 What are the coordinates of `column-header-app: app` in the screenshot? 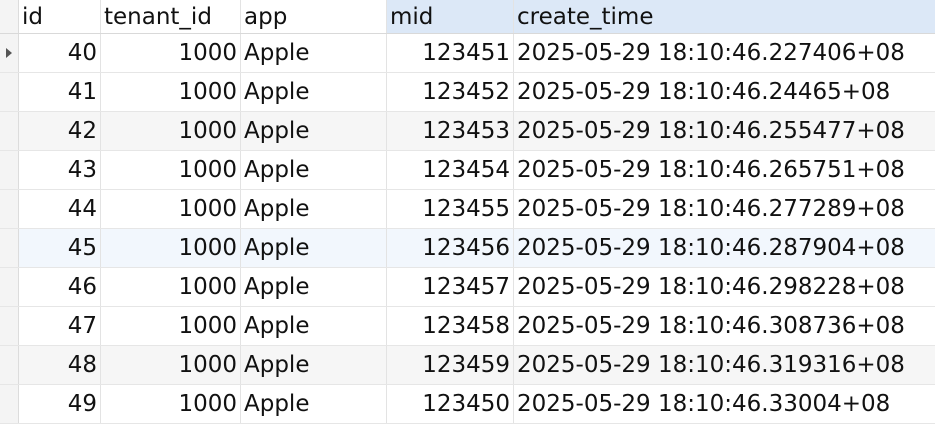 It's located at (314, 16).